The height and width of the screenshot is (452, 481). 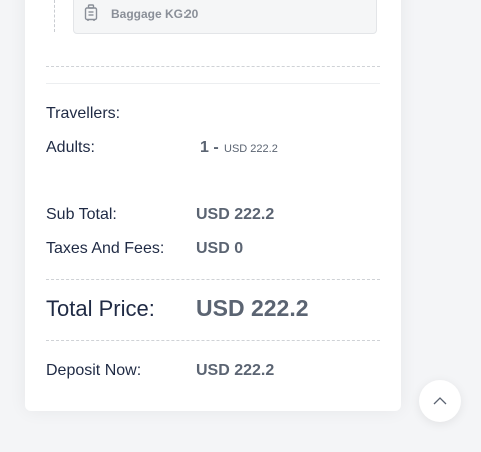 I want to click on baggage-value: 20, so click(x=192, y=14).